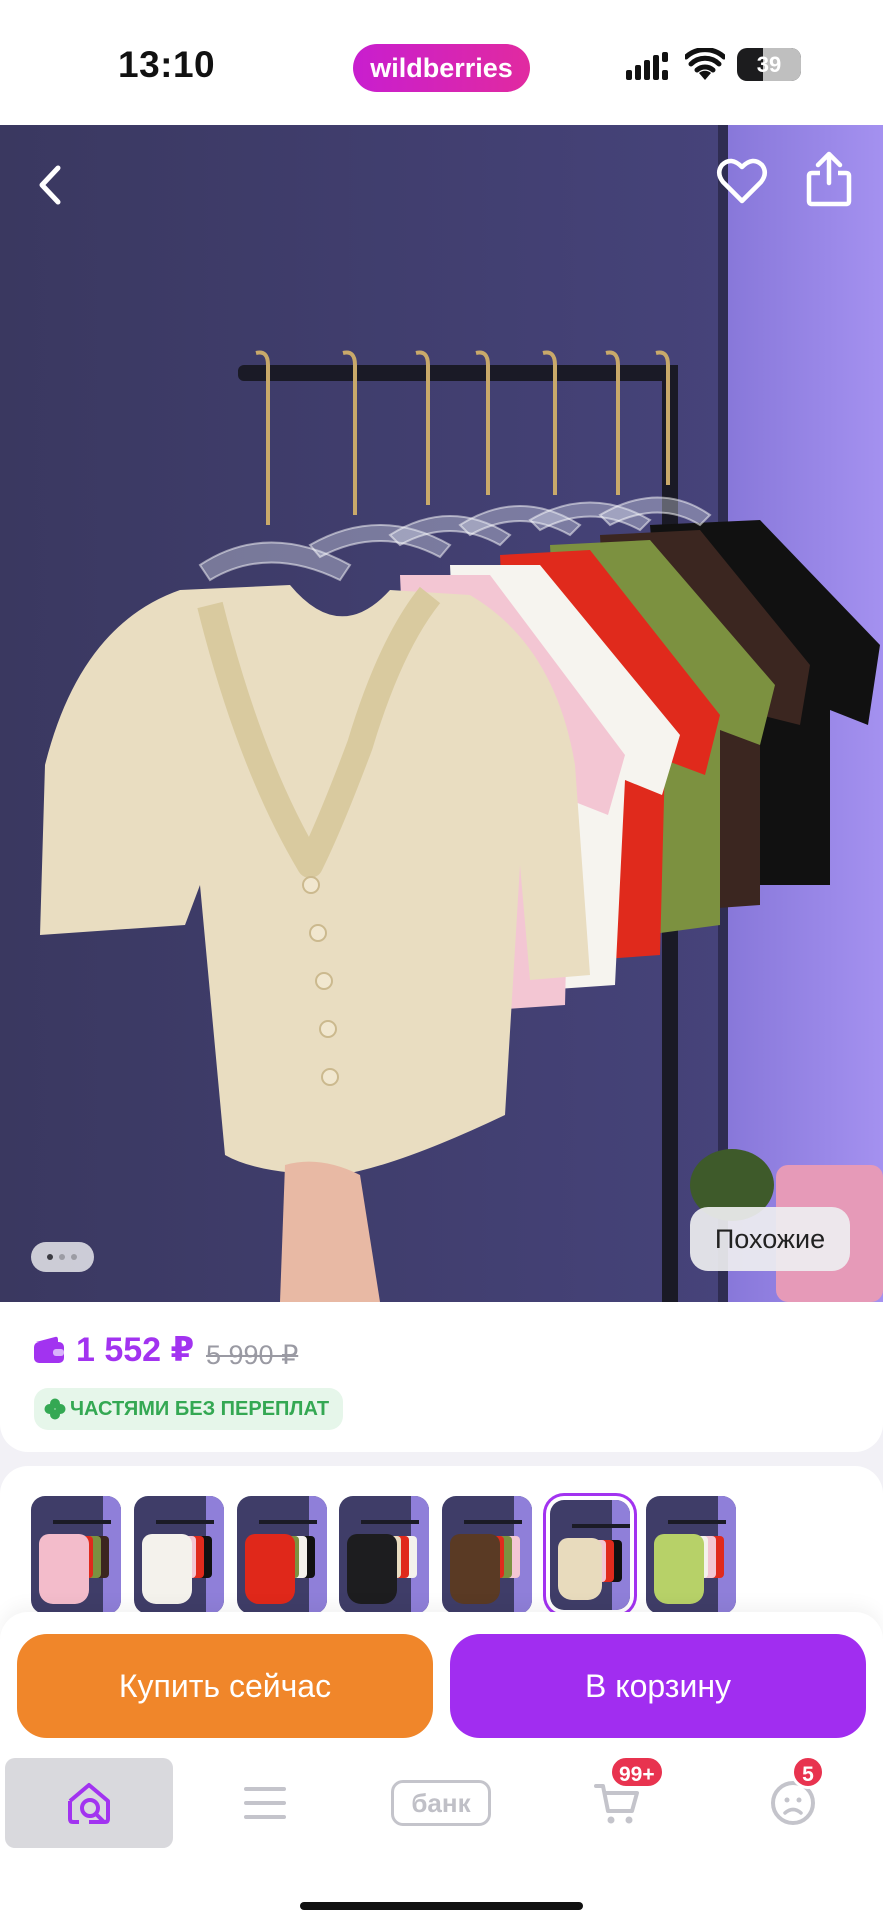 This screenshot has width=883, height=1920. Describe the element at coordinates (225, 1686) in the screenshot. I see `buy-now-button: Купить сейчас` at that location.